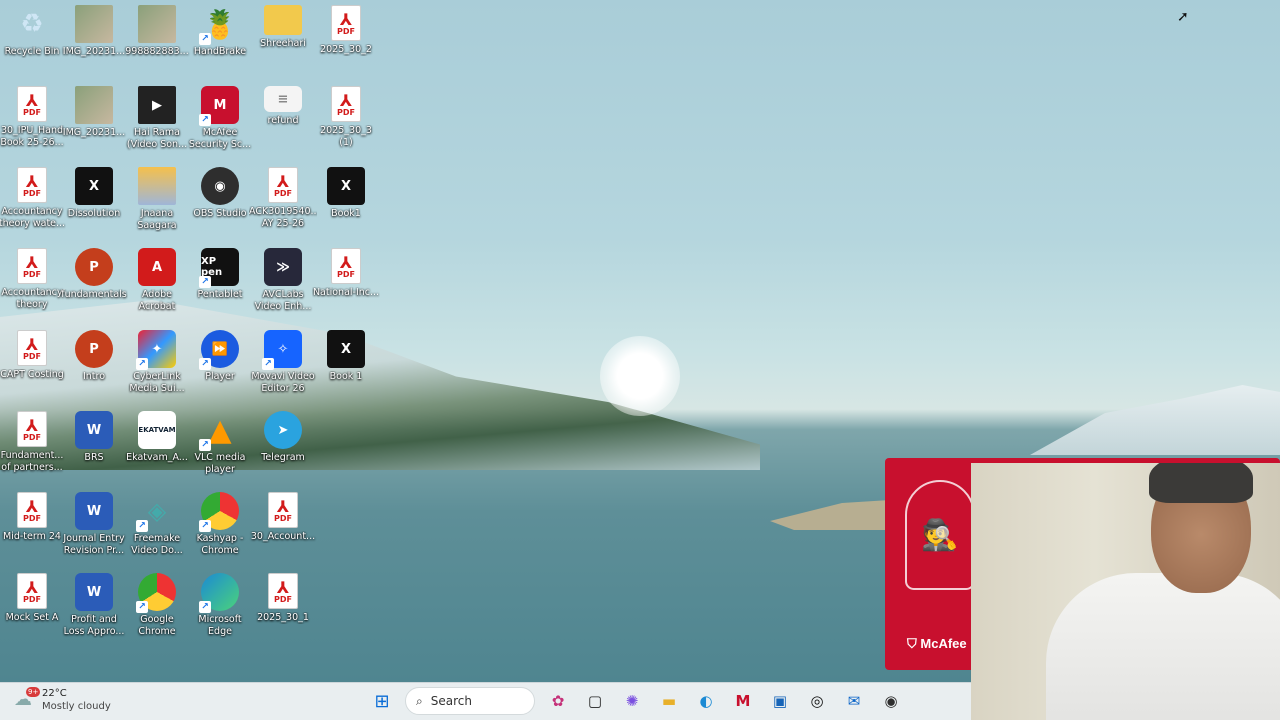 The image size is (1280, 720). What do you see at coordinates (157, 625) in the screenshot?
I see `desktop-icon-label: Google Chrome` at bounding box center [157, 625].